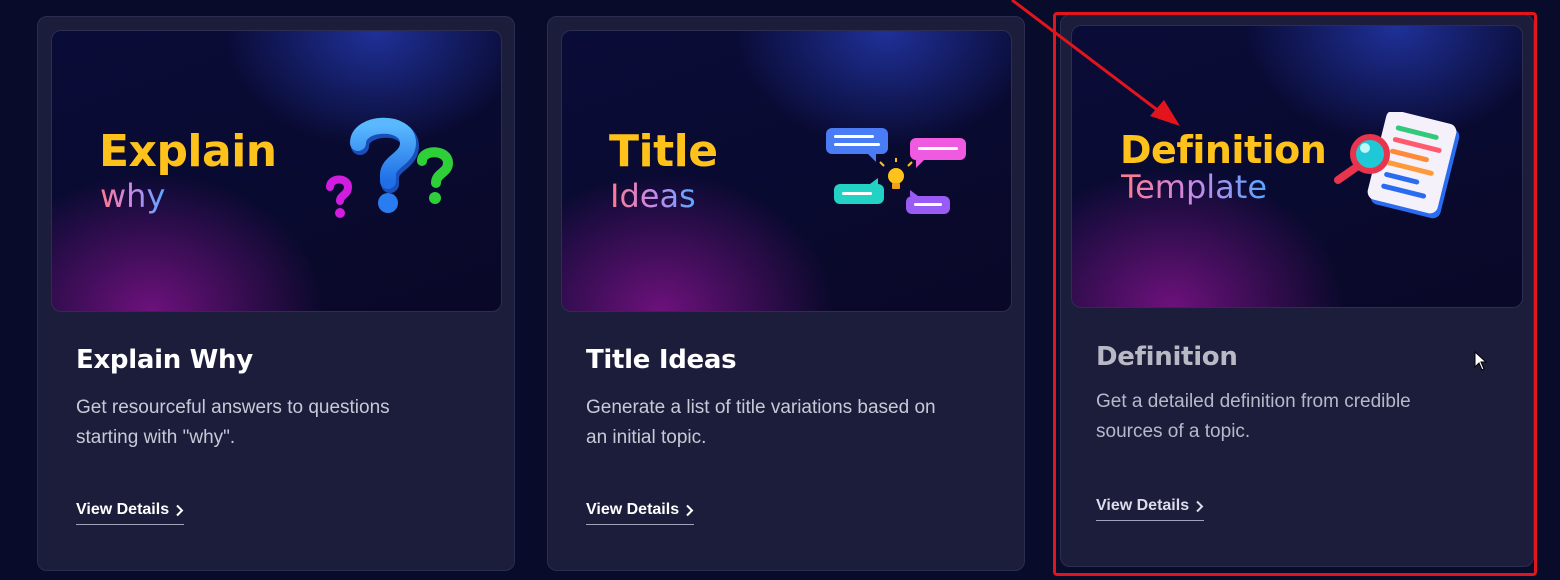 This screenshot has width=1560, height=580. What do you see at coordinates (1167, 357) in the screenshot?
I see `card-title: Definition` at bounding box center [1167, 357].